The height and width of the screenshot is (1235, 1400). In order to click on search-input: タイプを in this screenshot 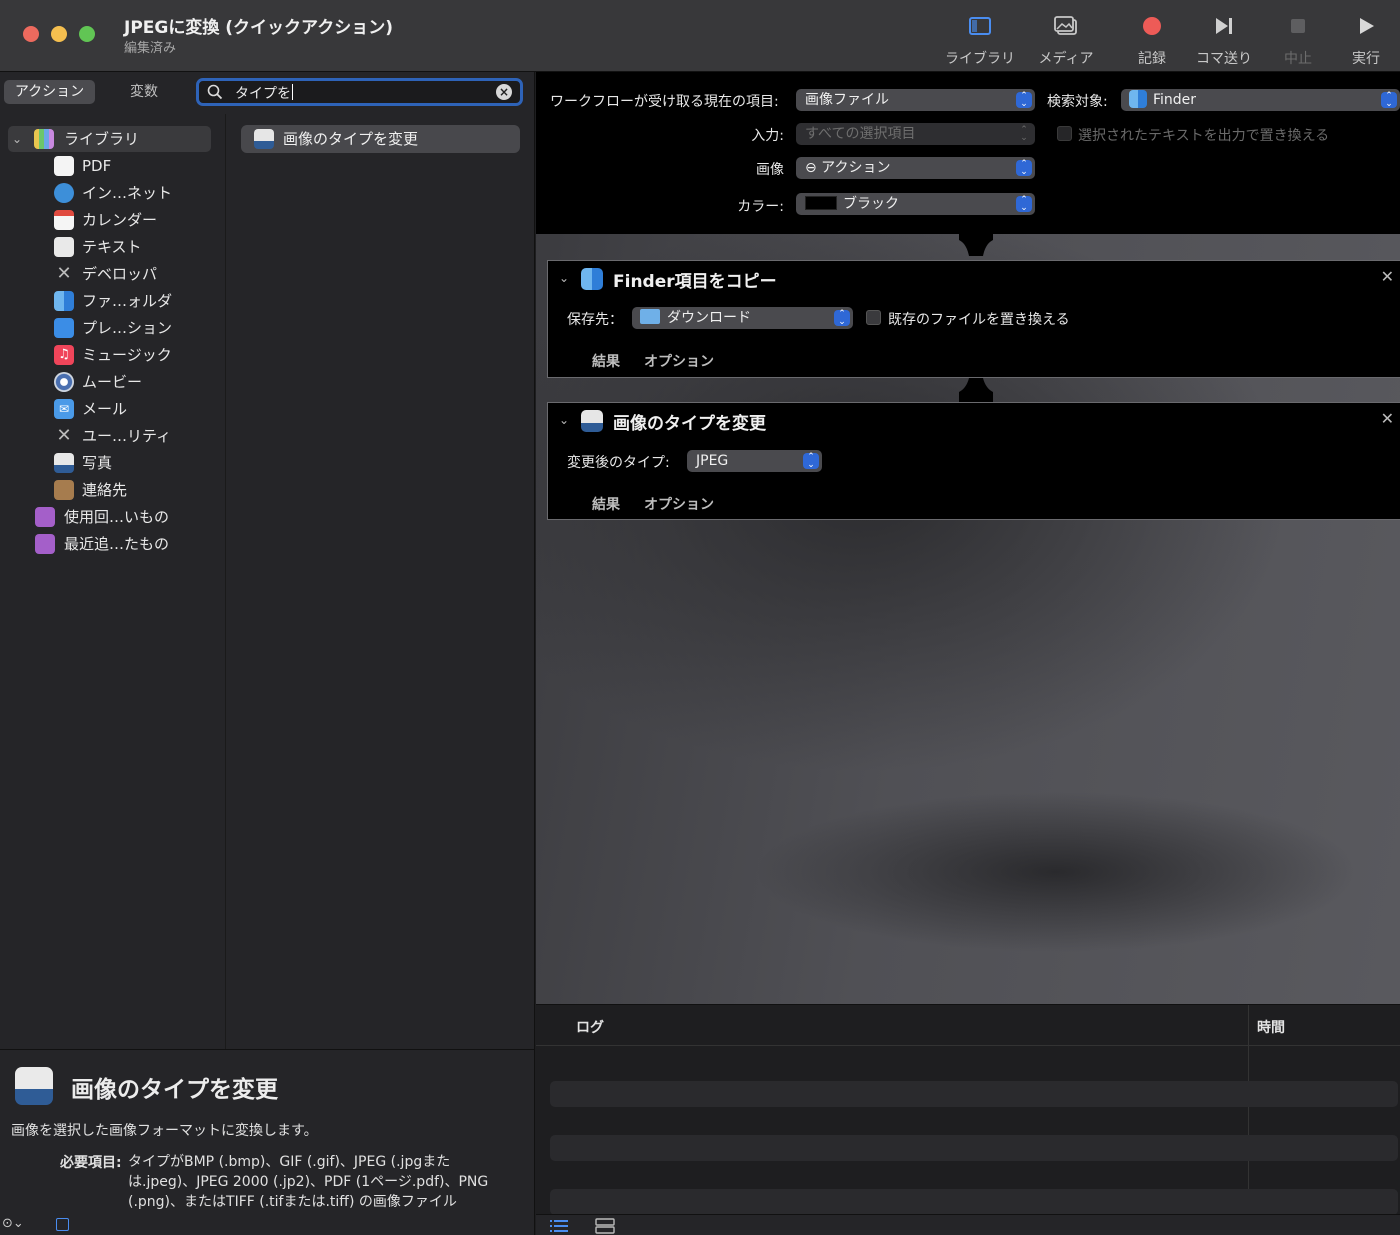, I will do `click(263, 94)`.